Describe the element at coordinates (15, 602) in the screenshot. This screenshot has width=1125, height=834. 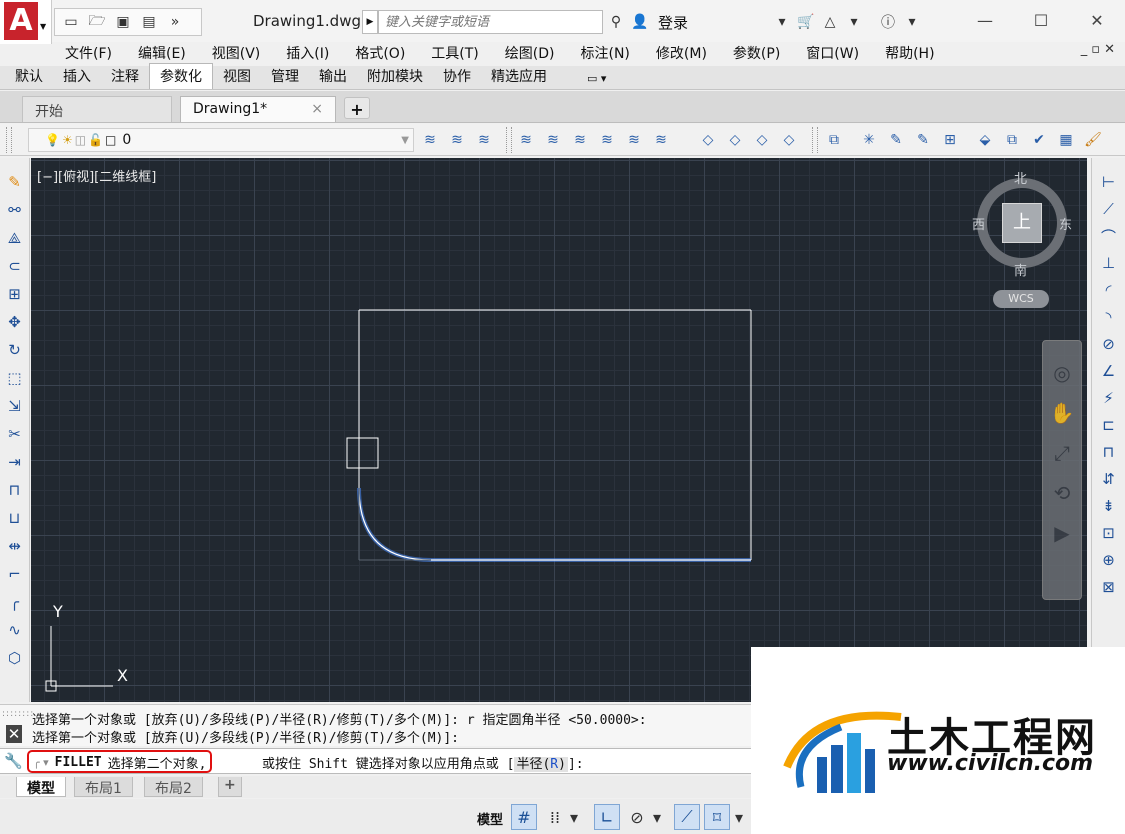
I see `fillet-icon: ╭` at that location.